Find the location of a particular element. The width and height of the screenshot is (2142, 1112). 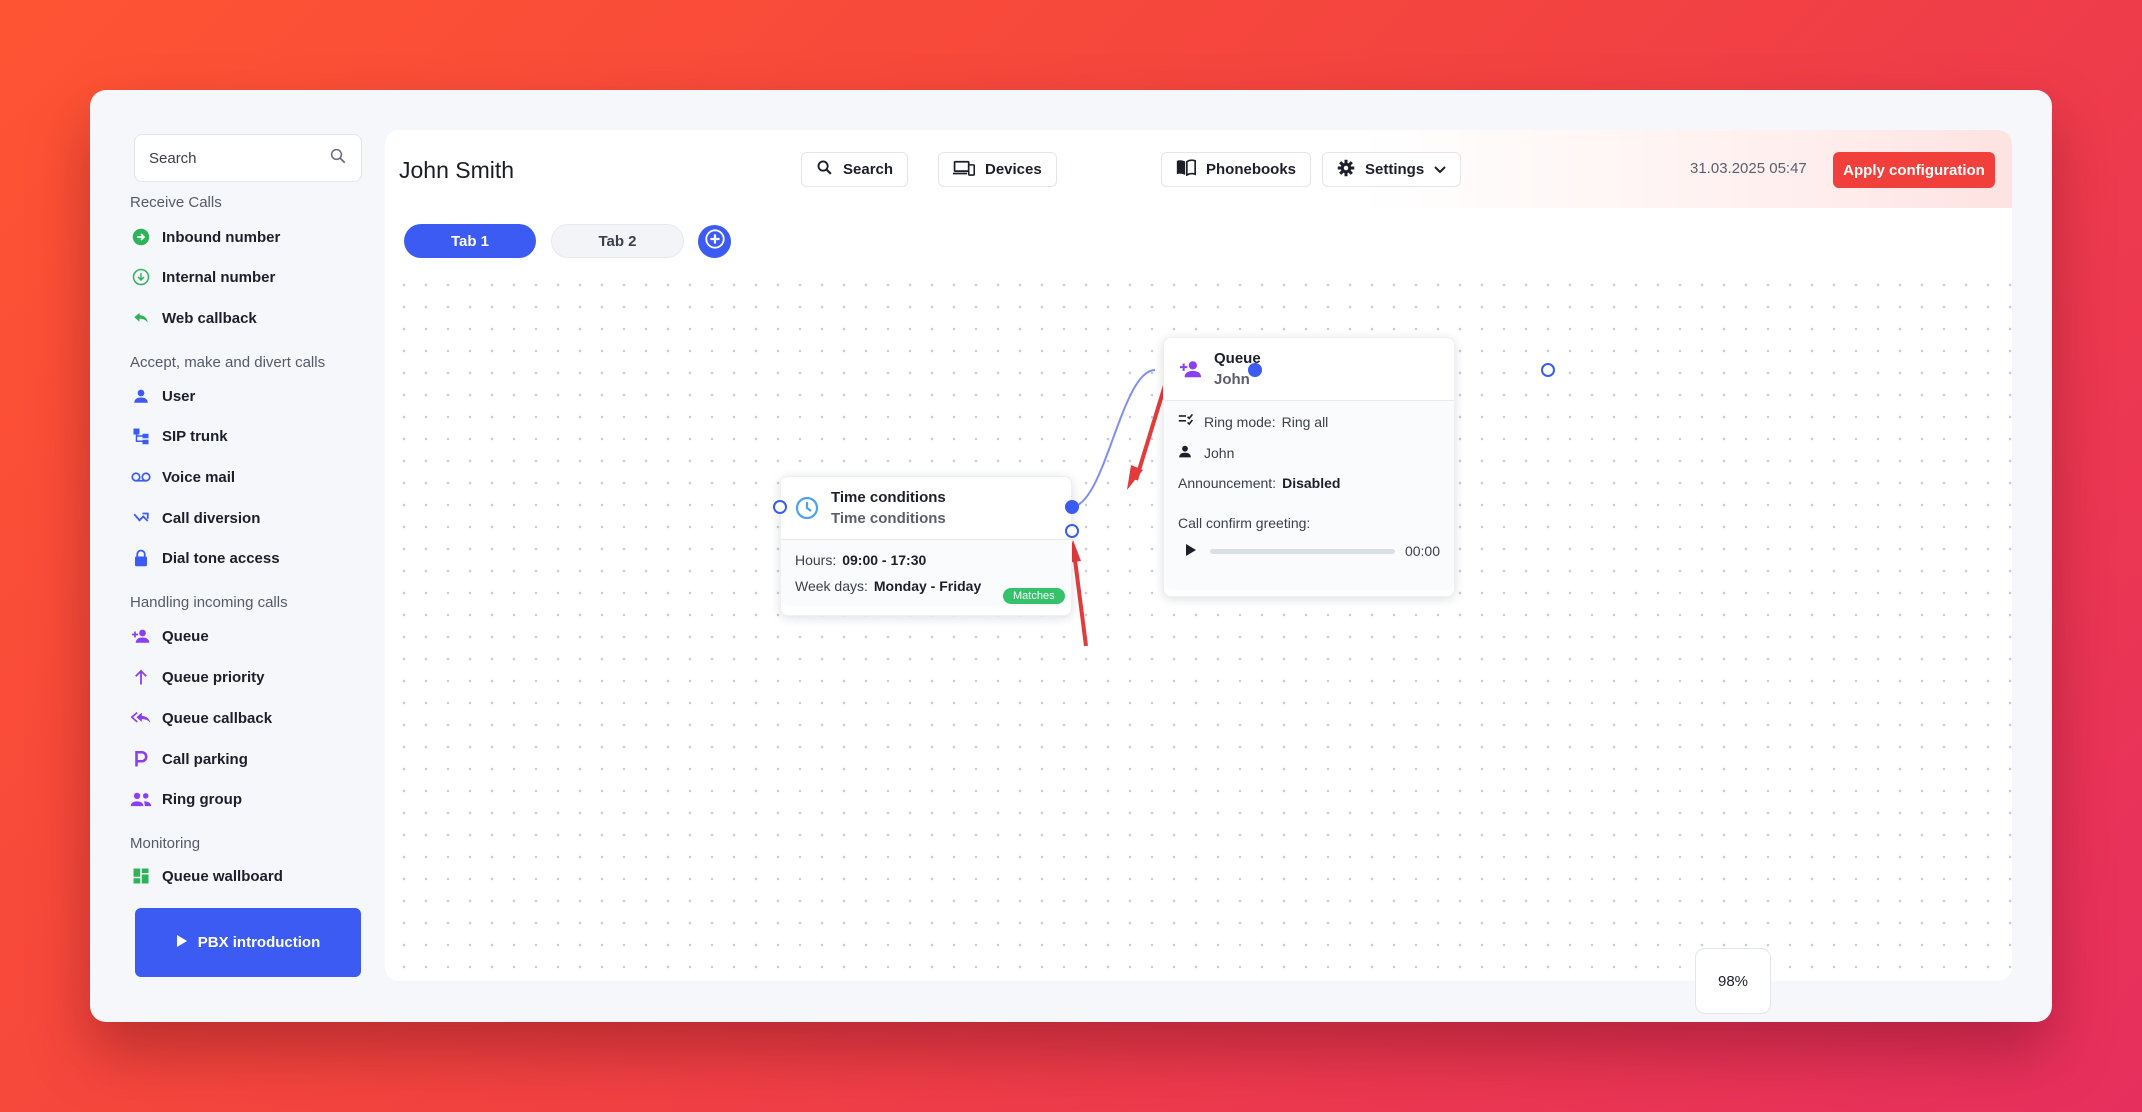

node-title: Time conditions is located at coordinates (888, 497).